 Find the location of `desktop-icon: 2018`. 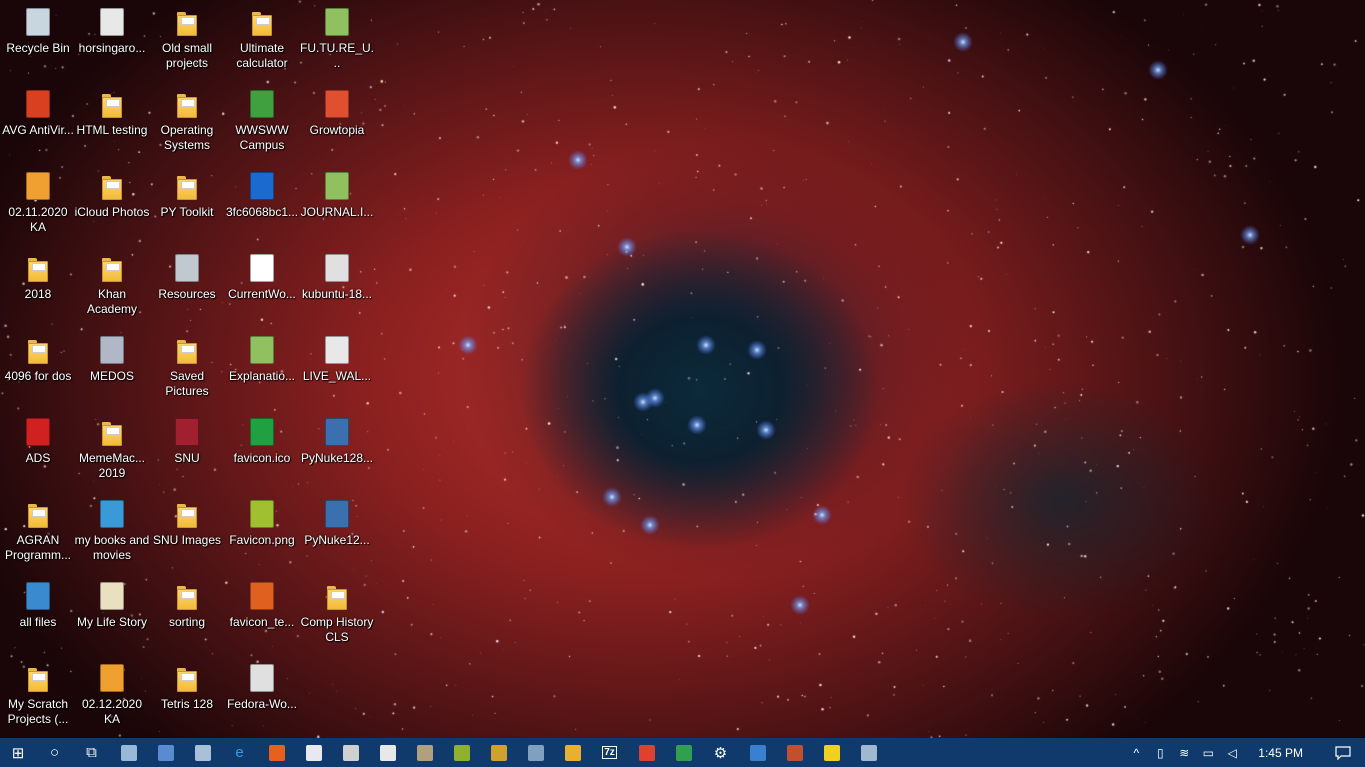

desktop-icon: 2018 is located at coordinates (38, 286).